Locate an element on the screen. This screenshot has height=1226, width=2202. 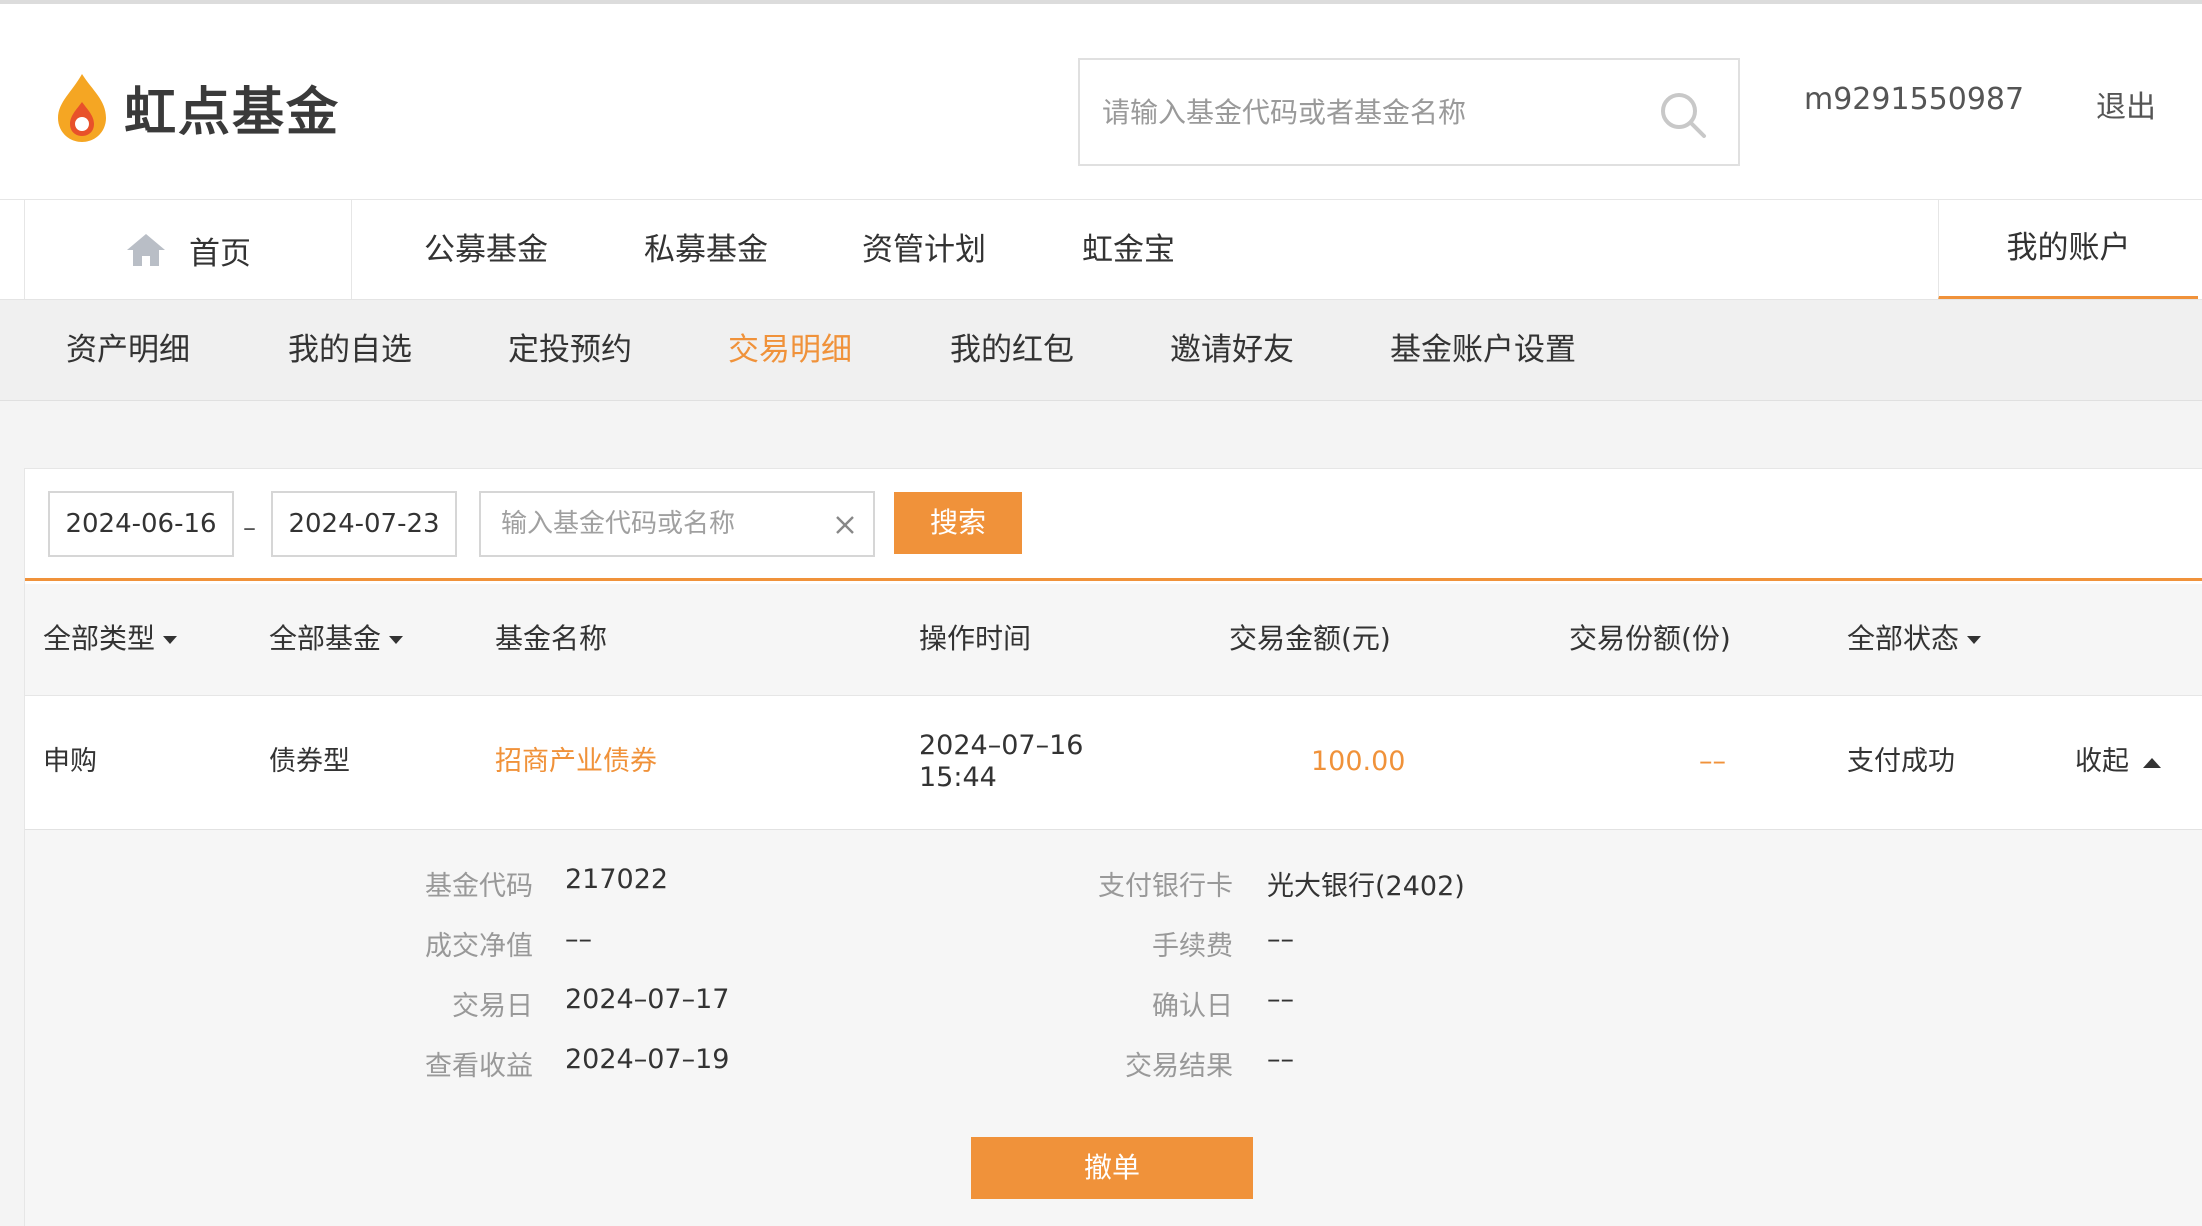
nav-private-funds: 私募基金 is located at coordinates (706, 250).